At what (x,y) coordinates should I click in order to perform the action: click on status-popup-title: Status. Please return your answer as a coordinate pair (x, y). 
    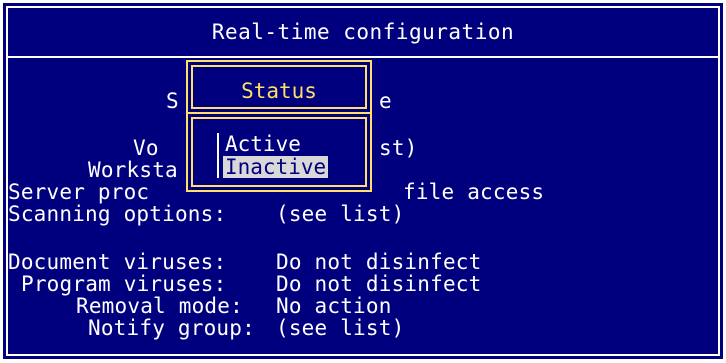
    Looking at the image, I should click on (279, 91).